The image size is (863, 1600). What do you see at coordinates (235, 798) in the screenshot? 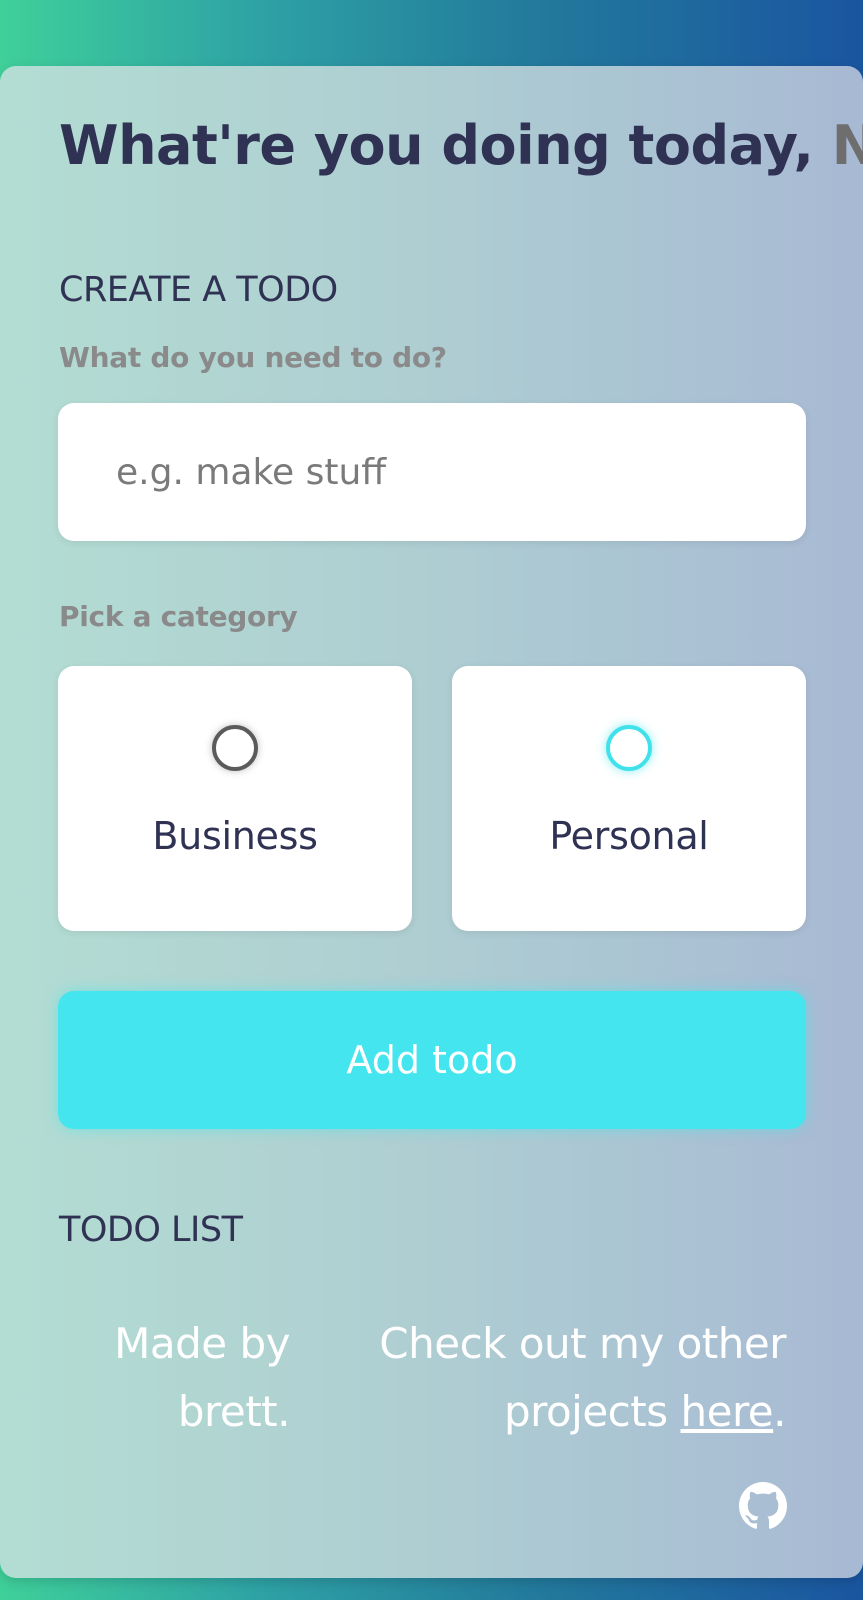
I see `category-business-option: Business` at bounding box center [235, 798].